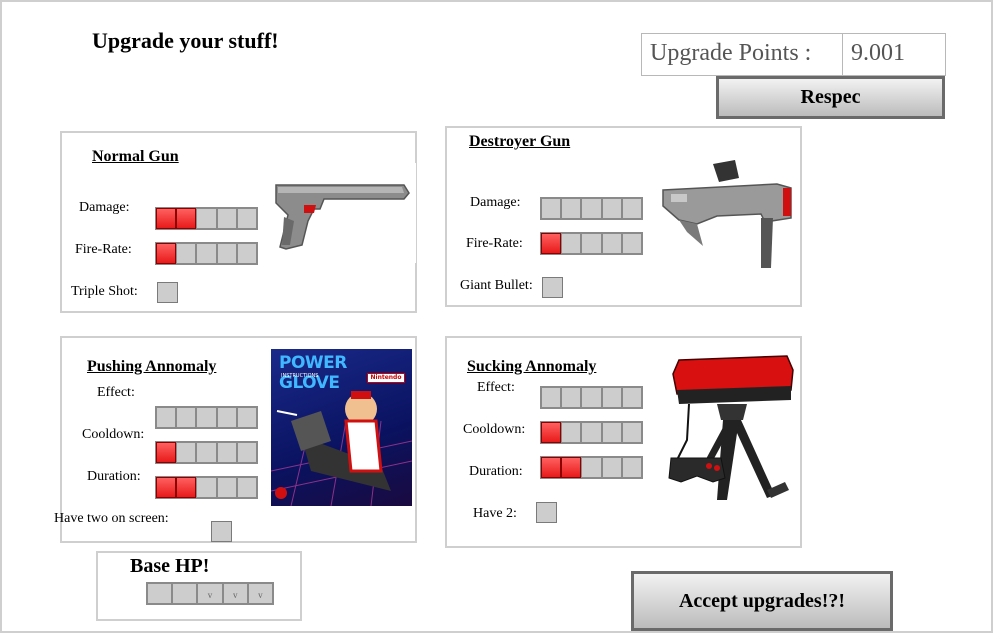  I want to click on upgrade-points-value: 9.001, so click(878, 53).